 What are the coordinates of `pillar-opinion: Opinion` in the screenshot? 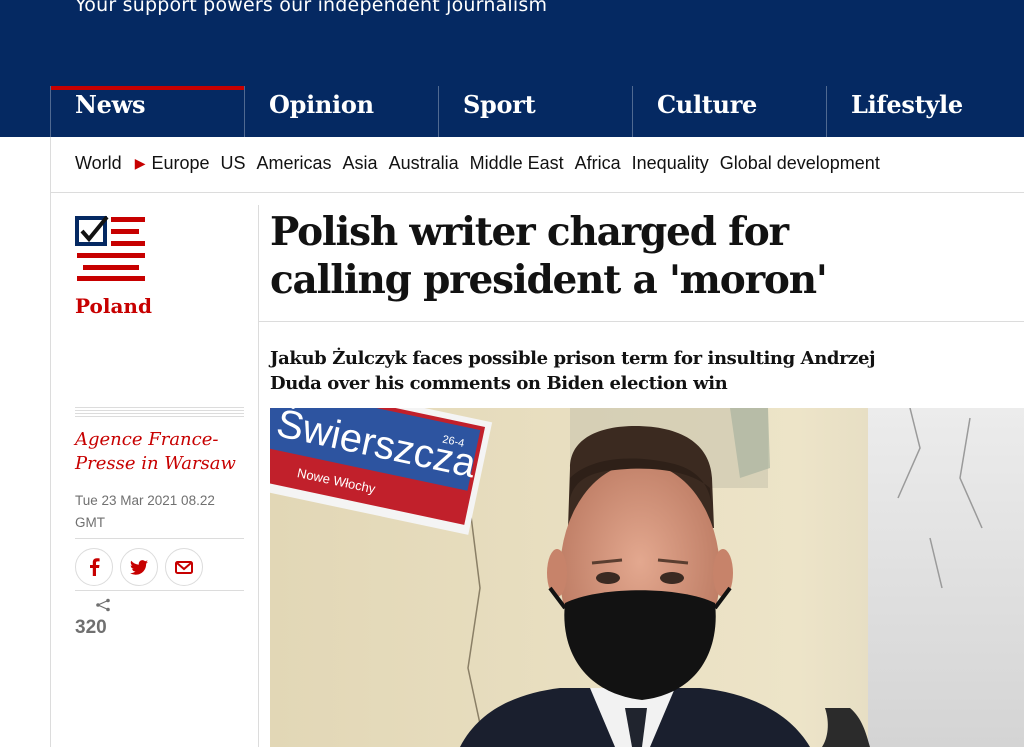 It's located at (341, 111).